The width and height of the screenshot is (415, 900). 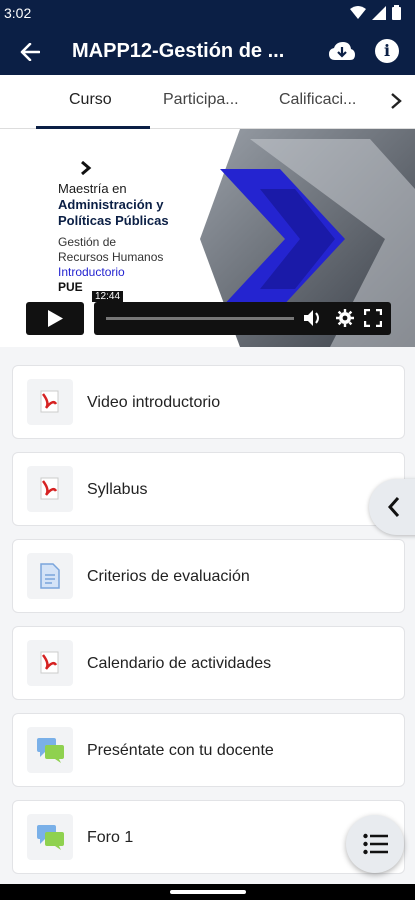 I want to click on list-item-label: Syllabus, so click(x=117, y=489).